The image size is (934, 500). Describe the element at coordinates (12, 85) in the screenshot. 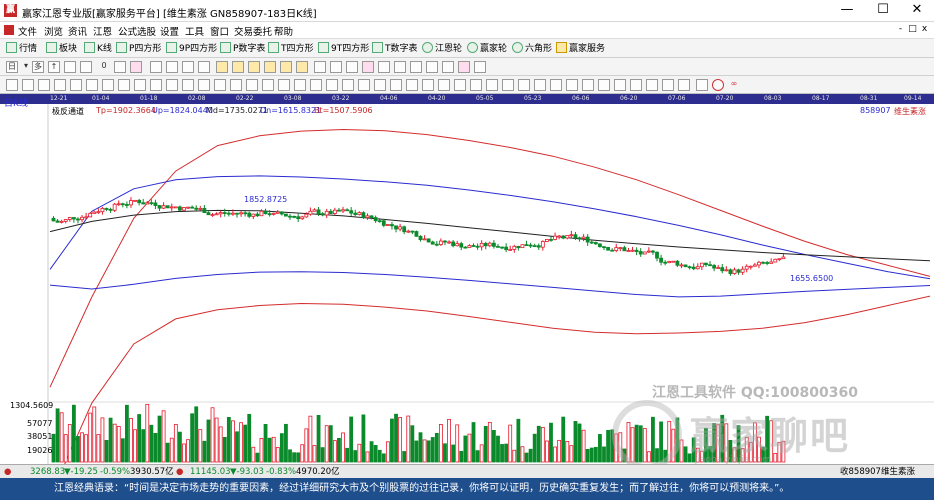

I see `crosshair-icon` at that location.